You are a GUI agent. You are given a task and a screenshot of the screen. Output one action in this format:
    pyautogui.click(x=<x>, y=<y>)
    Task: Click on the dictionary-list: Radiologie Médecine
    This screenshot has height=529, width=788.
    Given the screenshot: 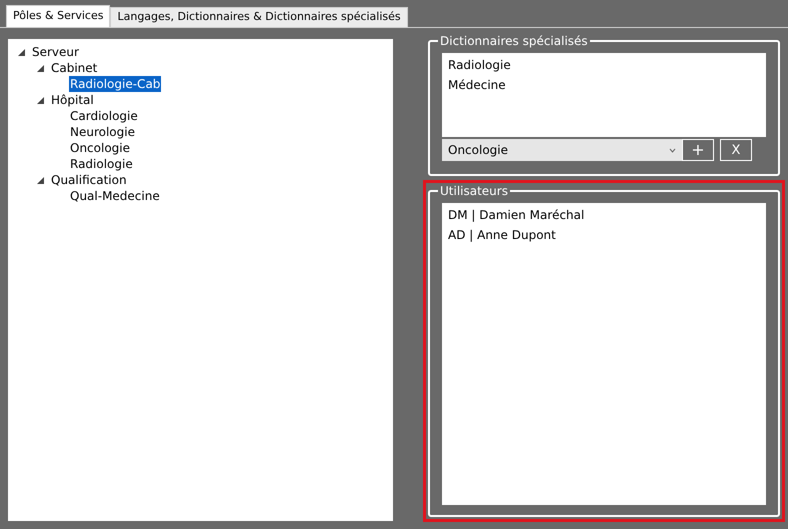 What is the action you would take?
    pyautogui.click(x=604, y=95)
    